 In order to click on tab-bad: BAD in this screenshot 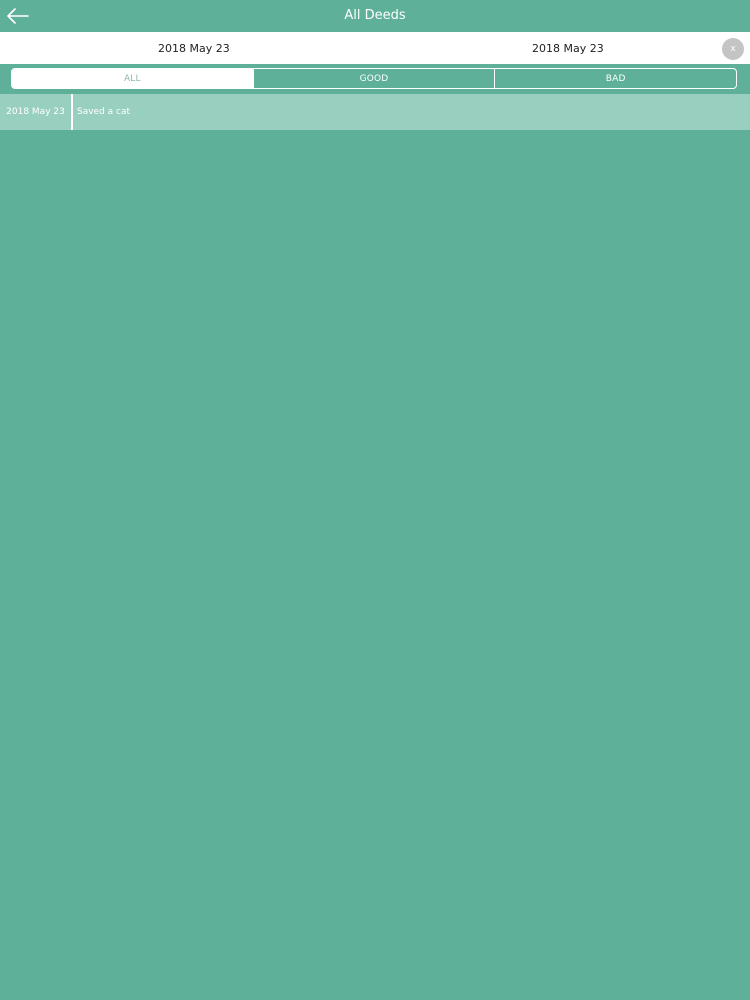, I will do `click(615, 78)`.